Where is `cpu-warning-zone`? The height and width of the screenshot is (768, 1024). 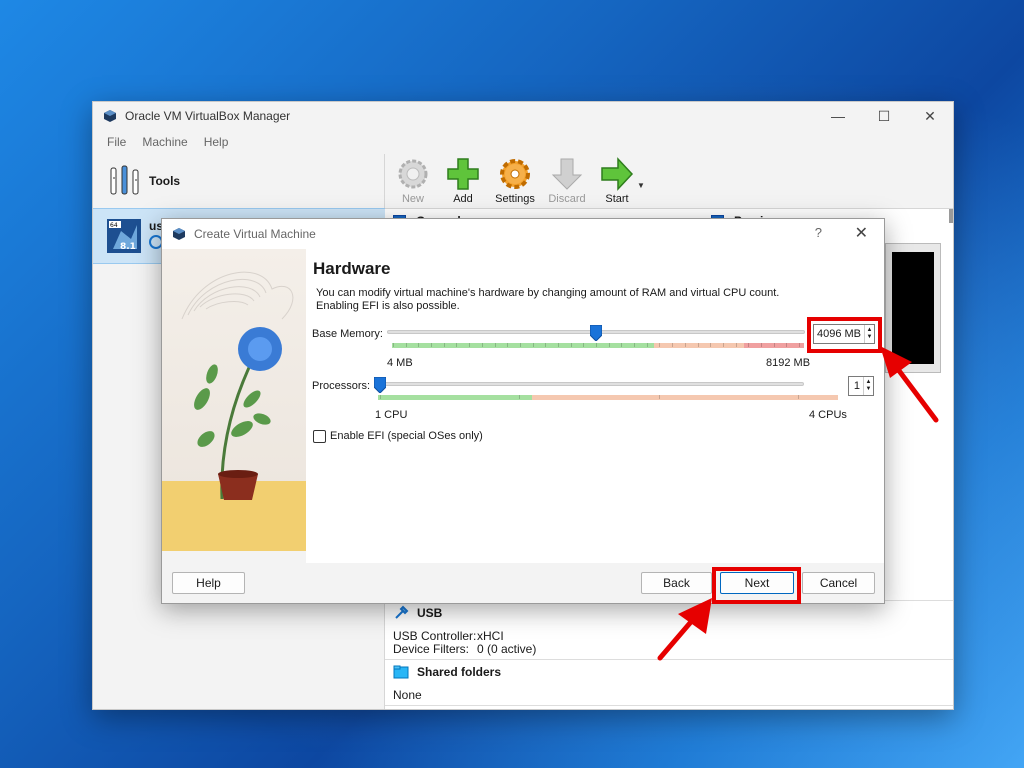 cpu-warning-zone is located at coordinates (685, 397).